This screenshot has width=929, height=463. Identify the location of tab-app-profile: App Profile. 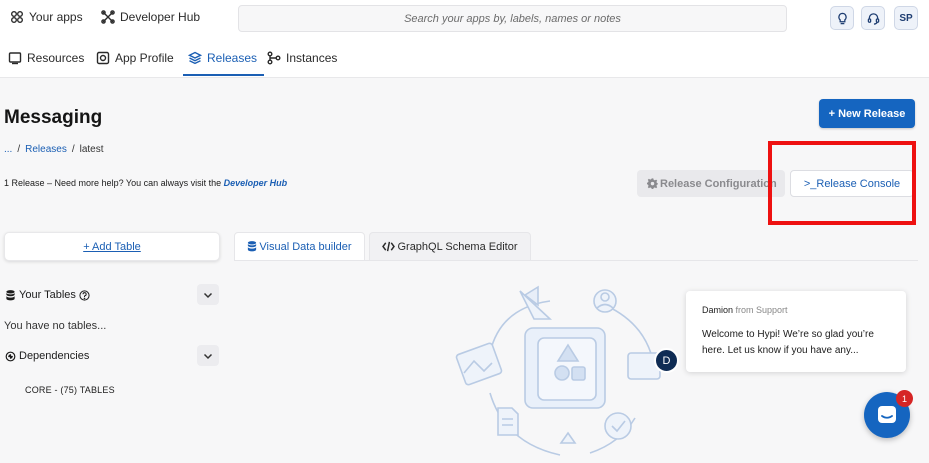
(135, 58).